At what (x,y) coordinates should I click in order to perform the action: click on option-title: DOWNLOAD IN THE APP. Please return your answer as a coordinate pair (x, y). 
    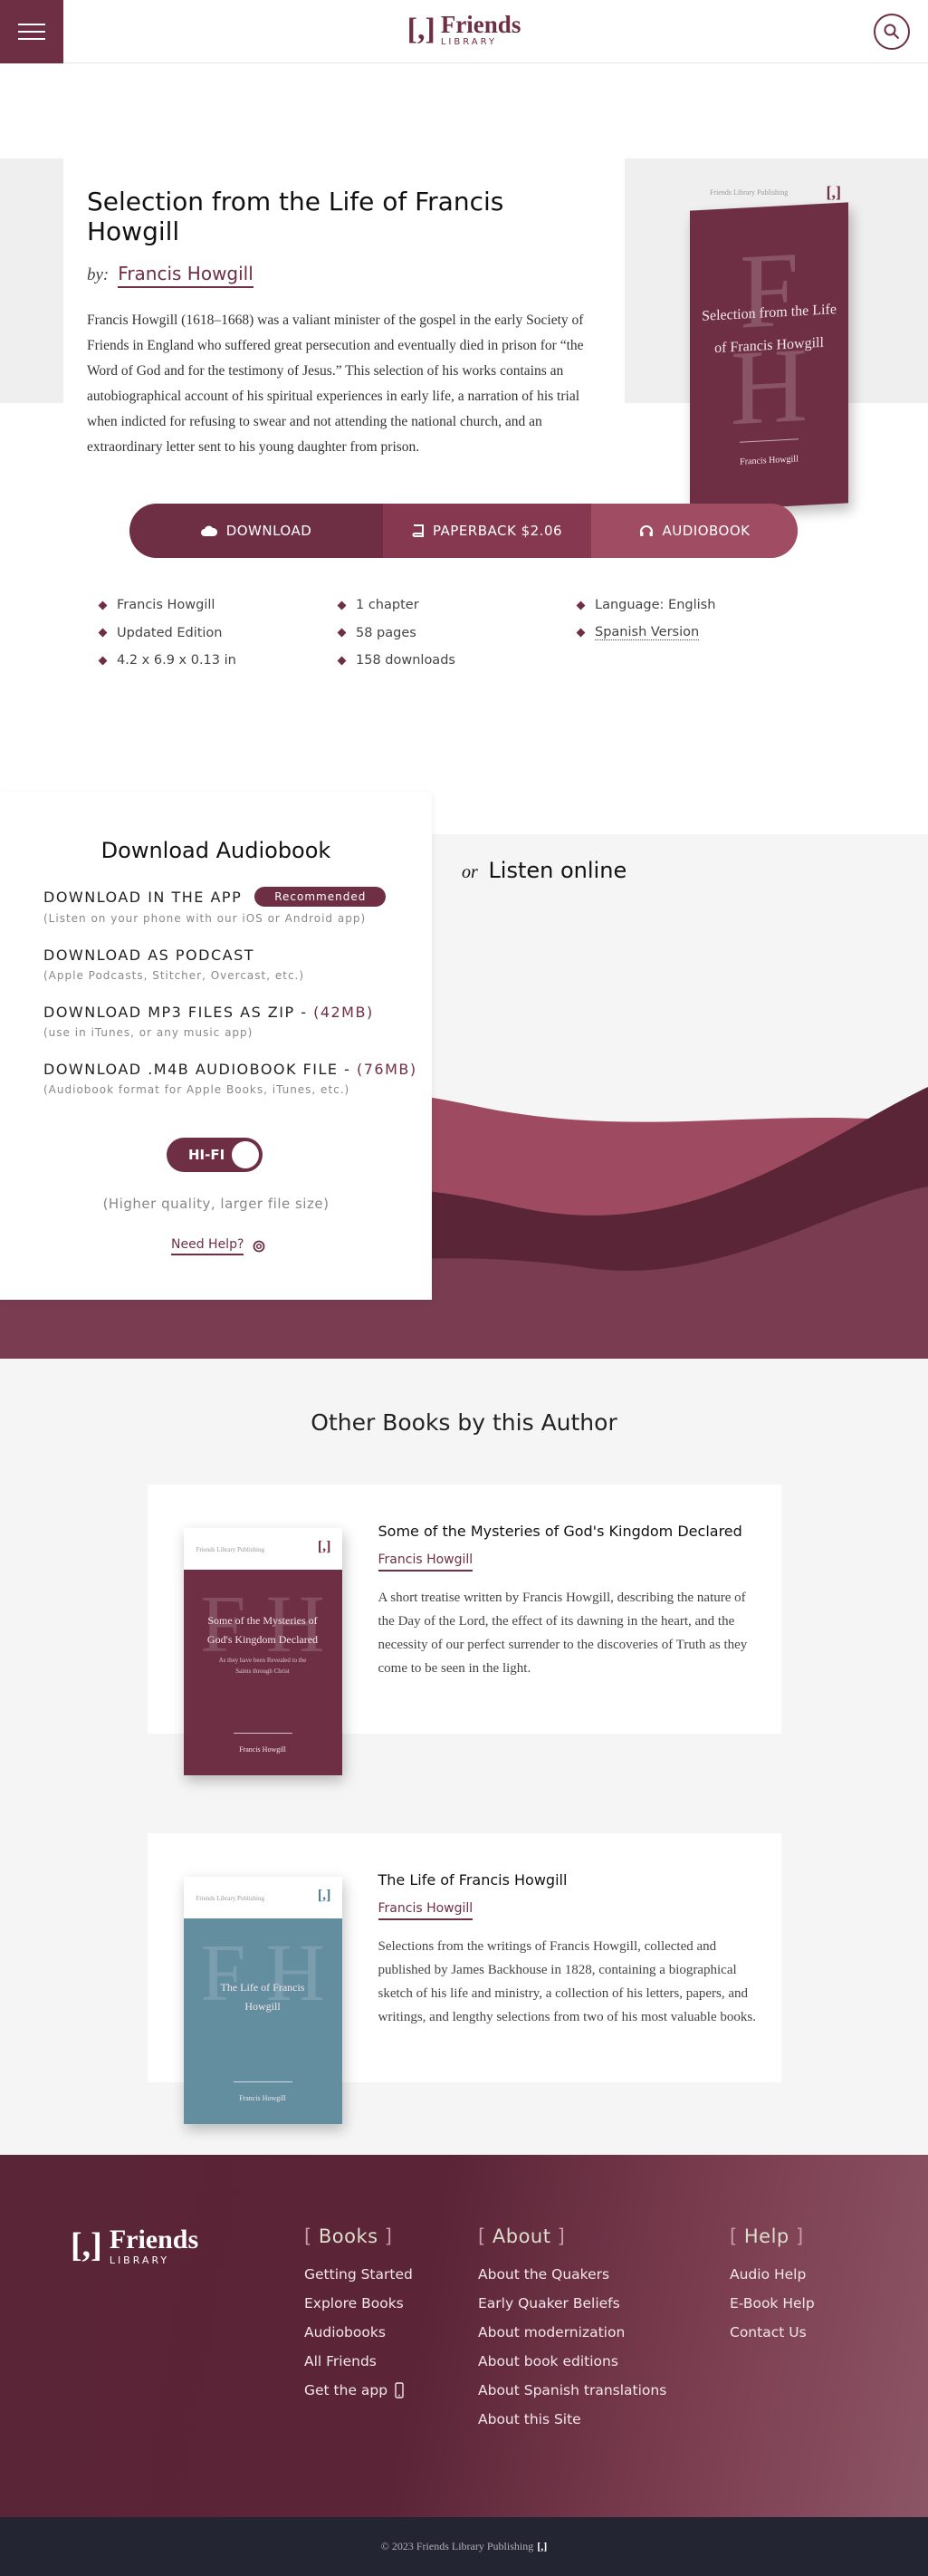
    Looking at the image, I should click on (143, 897).